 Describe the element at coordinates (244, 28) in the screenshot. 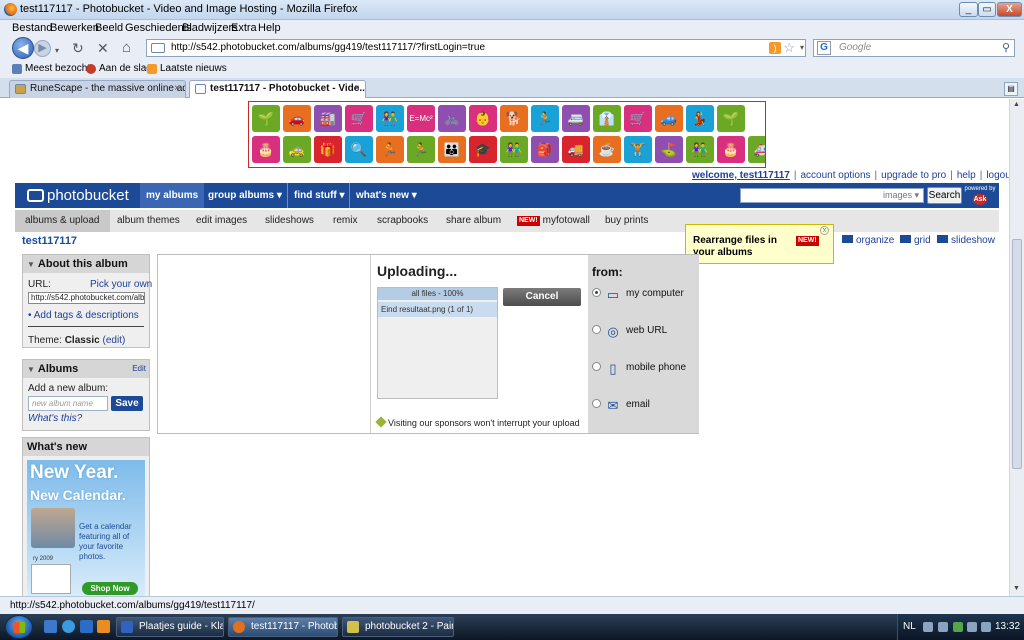

I see `menu-extra: Extra` at that location.